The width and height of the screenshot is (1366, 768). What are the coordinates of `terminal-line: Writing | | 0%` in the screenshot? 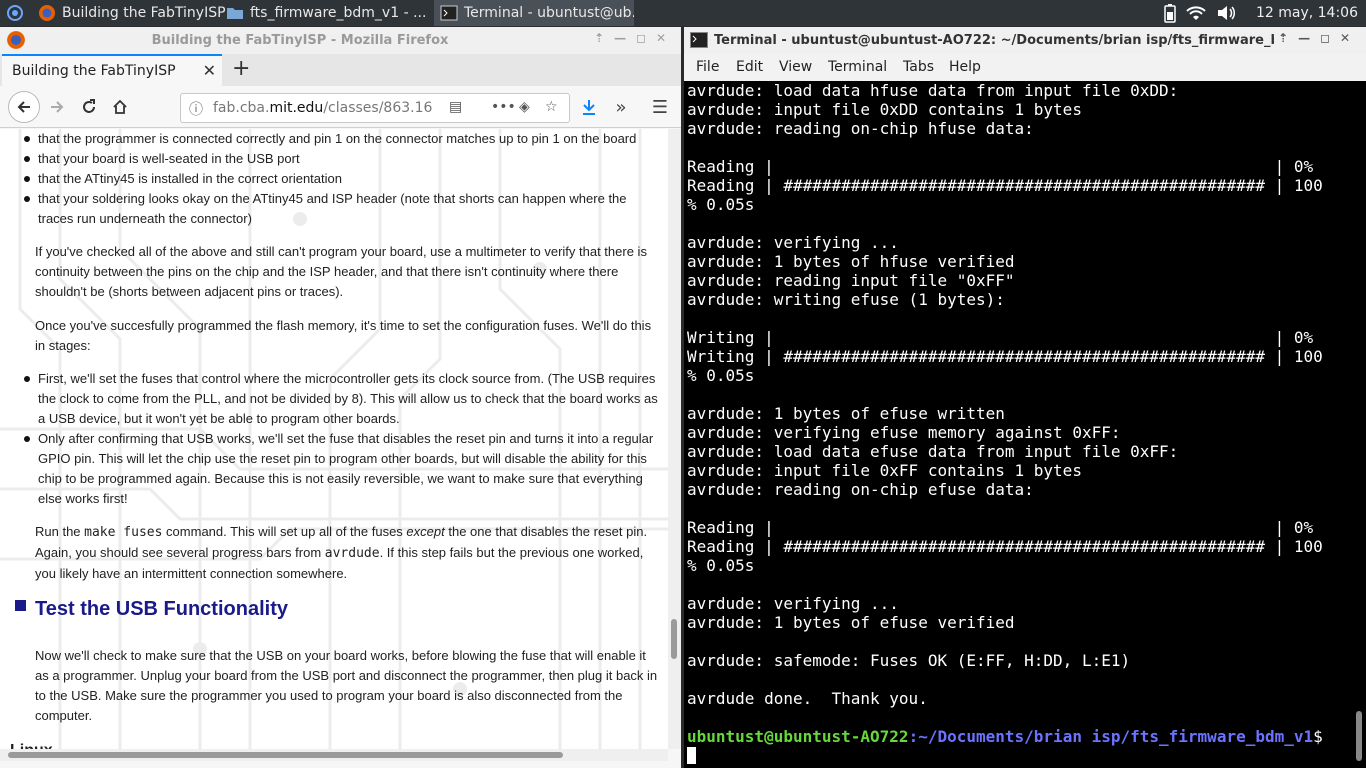 It's located at (1000, 337).